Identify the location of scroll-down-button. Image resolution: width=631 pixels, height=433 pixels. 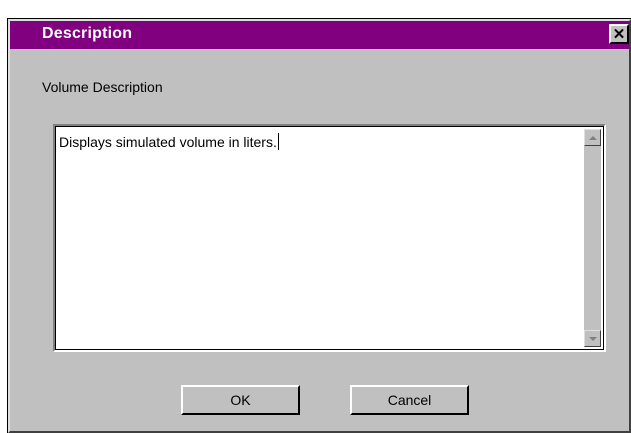
(592, 338).